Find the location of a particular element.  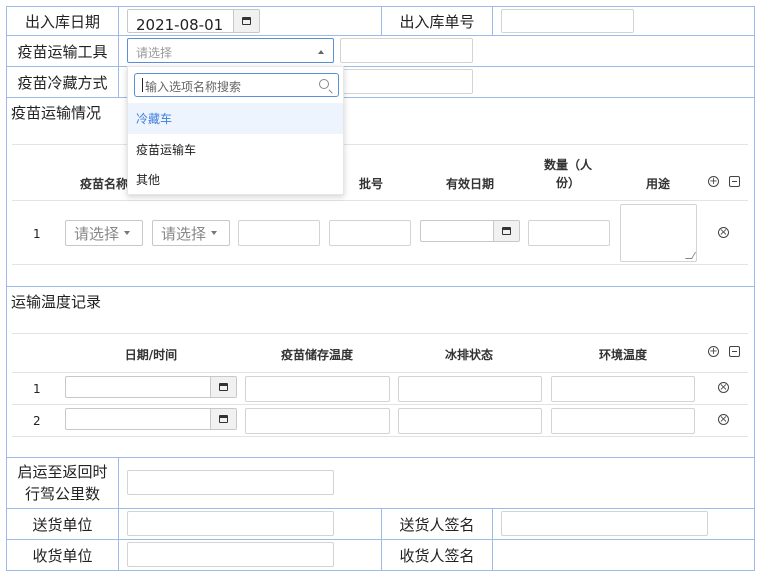

order-no-input is located at coordinates (567, 21).